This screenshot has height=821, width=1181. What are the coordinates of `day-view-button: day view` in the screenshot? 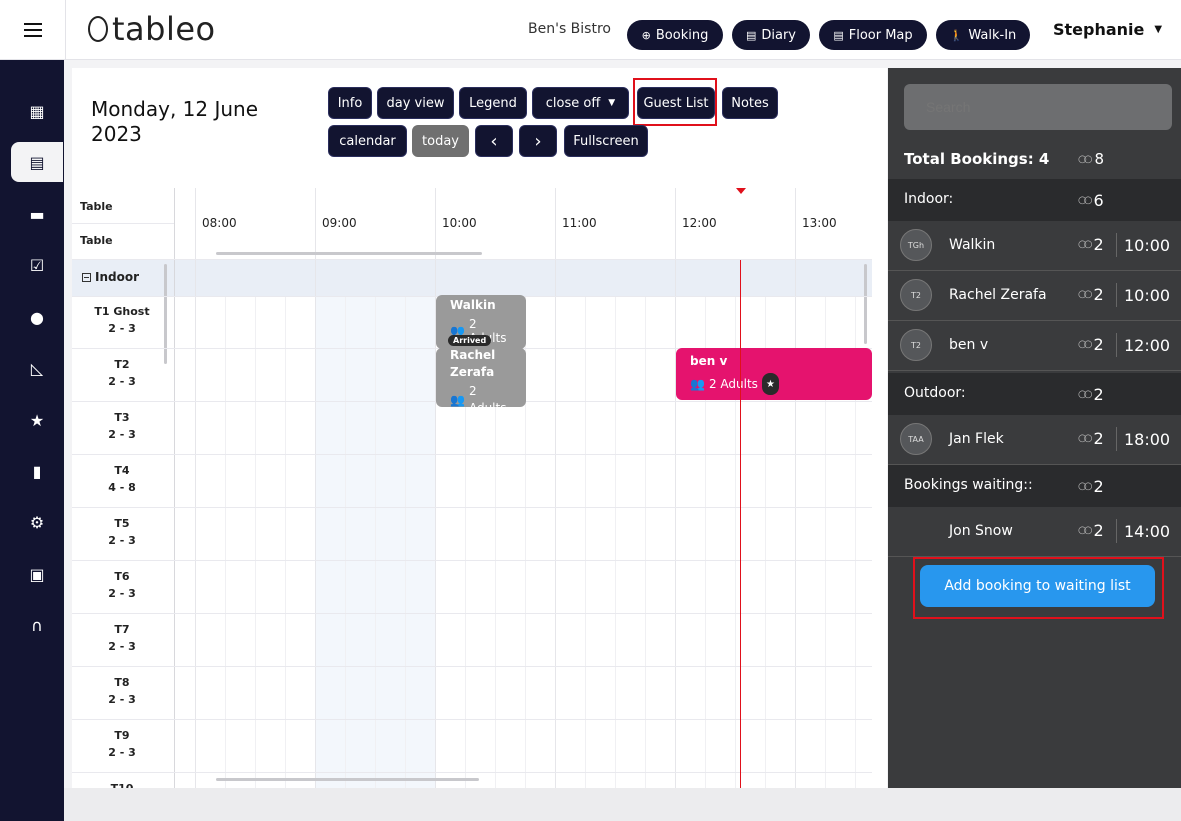 It's located at (415, 103).